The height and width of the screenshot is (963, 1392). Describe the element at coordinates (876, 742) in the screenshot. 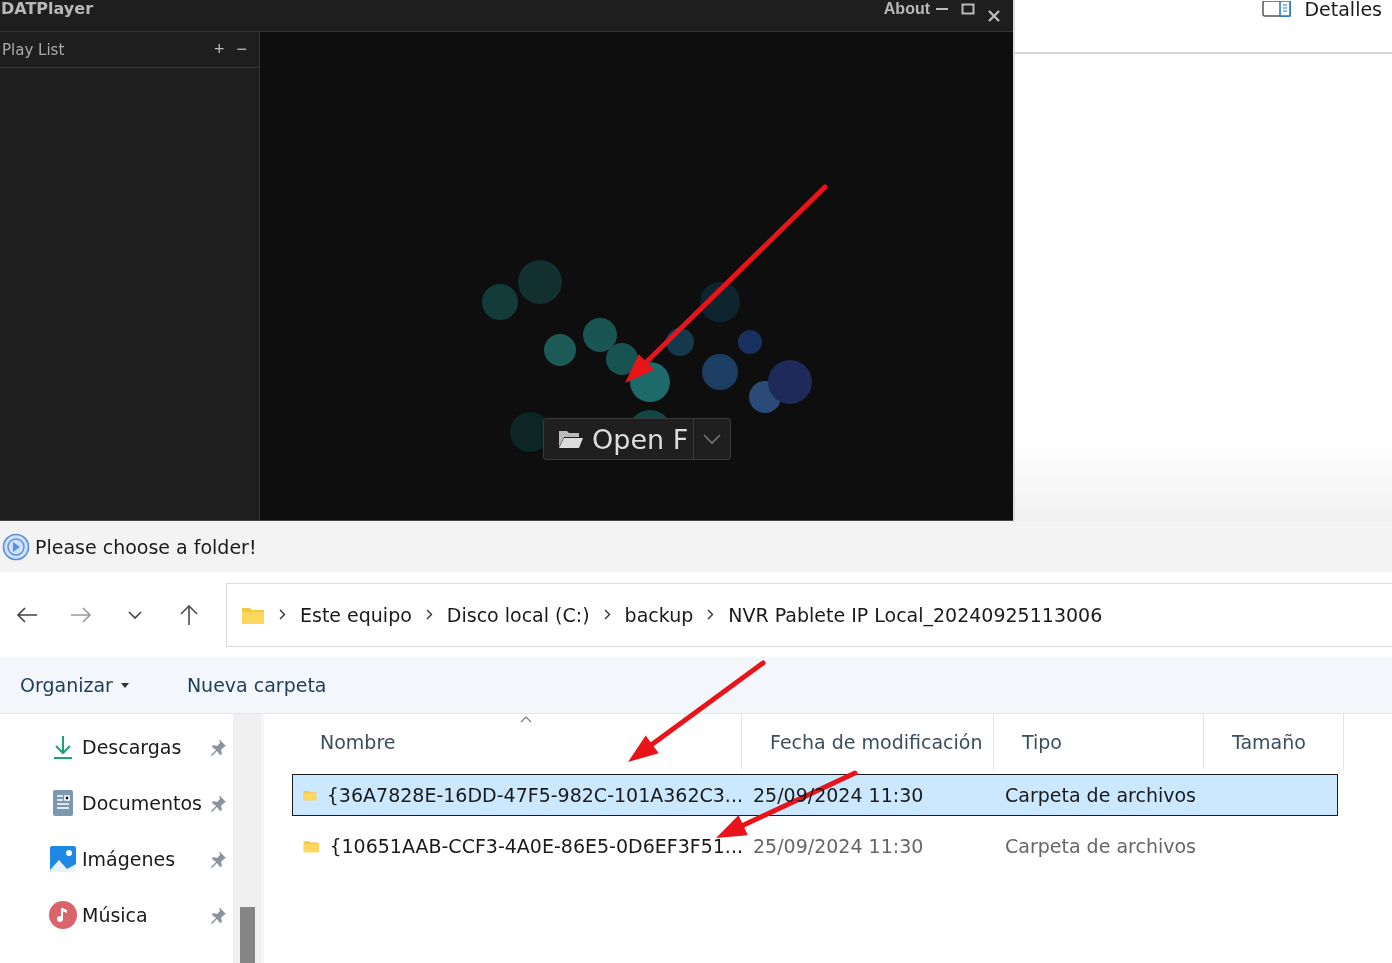

I see `column-header: Fecha de modificación` at that location.